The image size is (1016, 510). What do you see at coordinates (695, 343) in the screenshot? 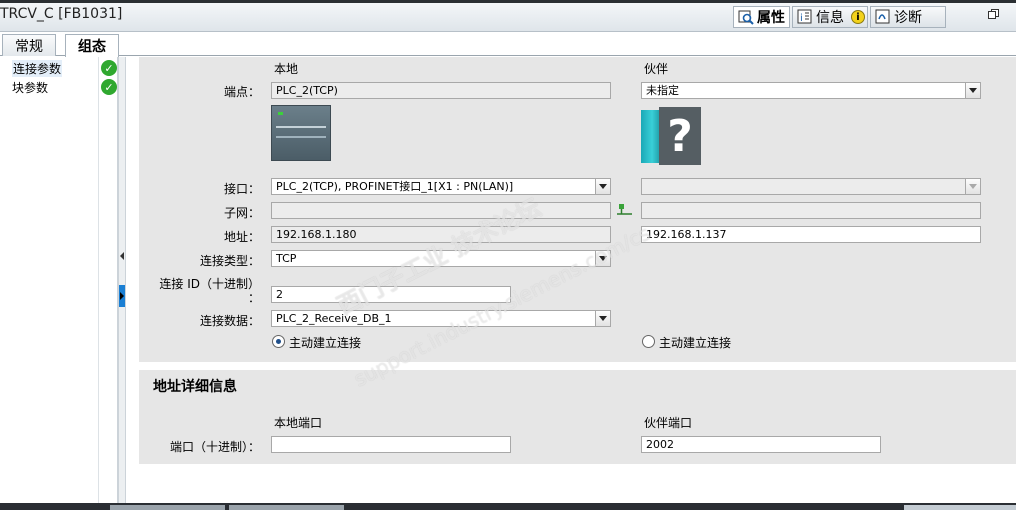
I see `active-connect-partner-label: 主动建立连接` at bounding box center [695, 343].